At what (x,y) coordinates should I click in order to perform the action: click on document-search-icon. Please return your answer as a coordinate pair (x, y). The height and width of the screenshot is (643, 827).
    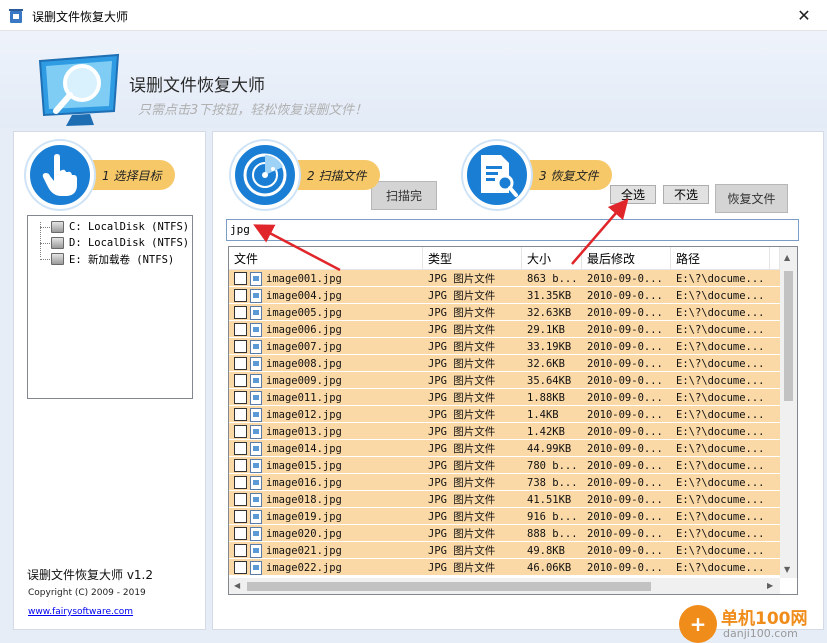
    Looking at the image, I should click on (499, 176).